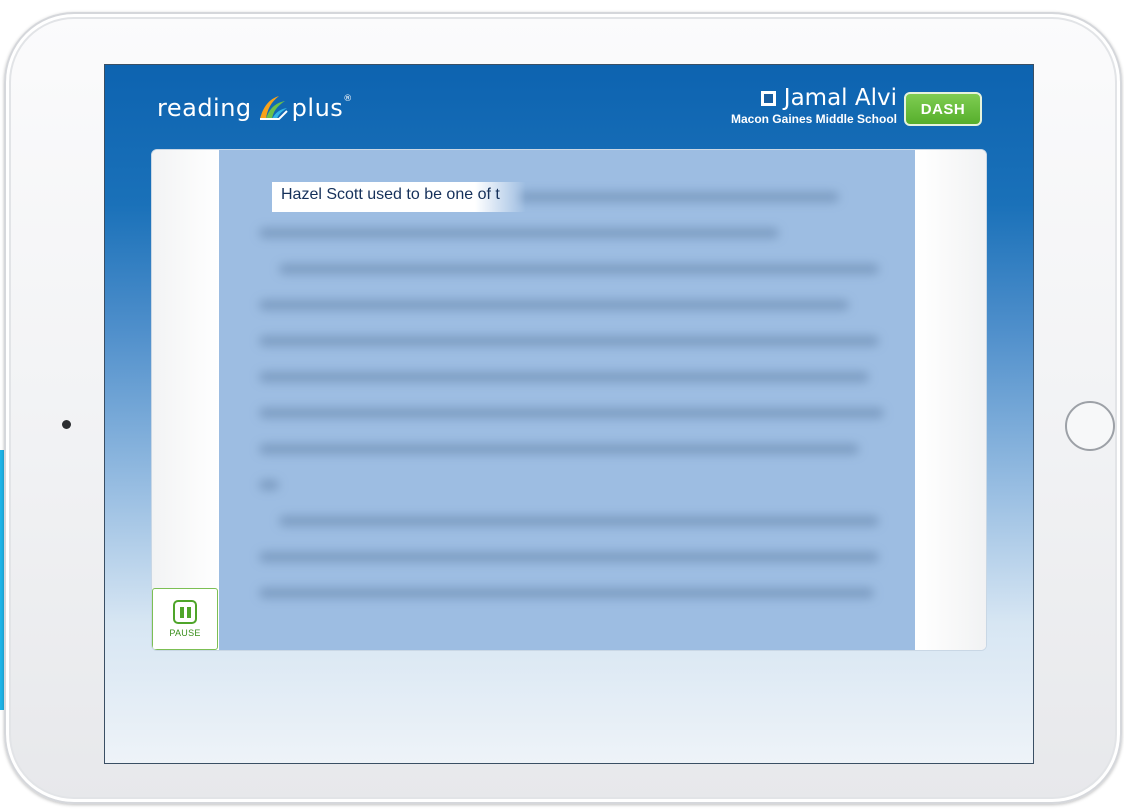 The height and width of the screenshot is (809, 1124). I want to click on left-gutter, so click(185, 400).